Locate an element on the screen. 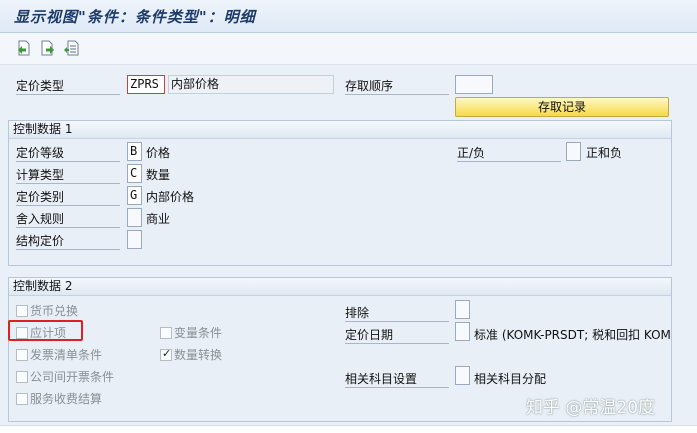  service-charge-checkbox: 服务收费结算 is located at coordinates (59, 398).